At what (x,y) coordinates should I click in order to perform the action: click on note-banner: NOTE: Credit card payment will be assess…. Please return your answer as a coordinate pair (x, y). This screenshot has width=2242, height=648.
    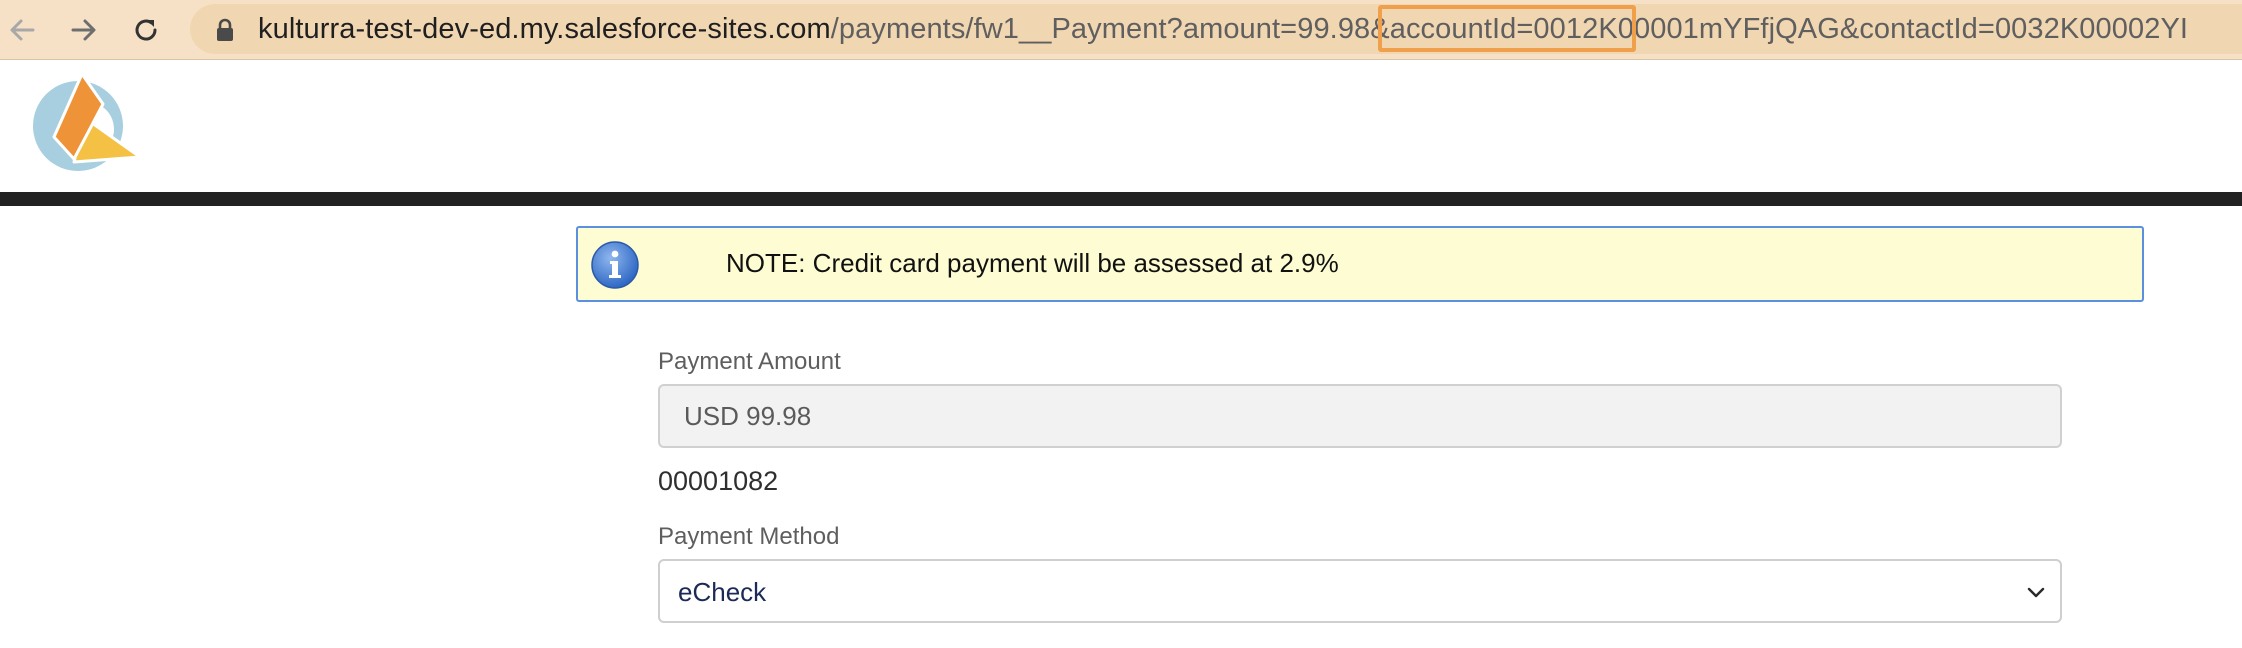
    Looking at the image, I should click on (1360, 264).